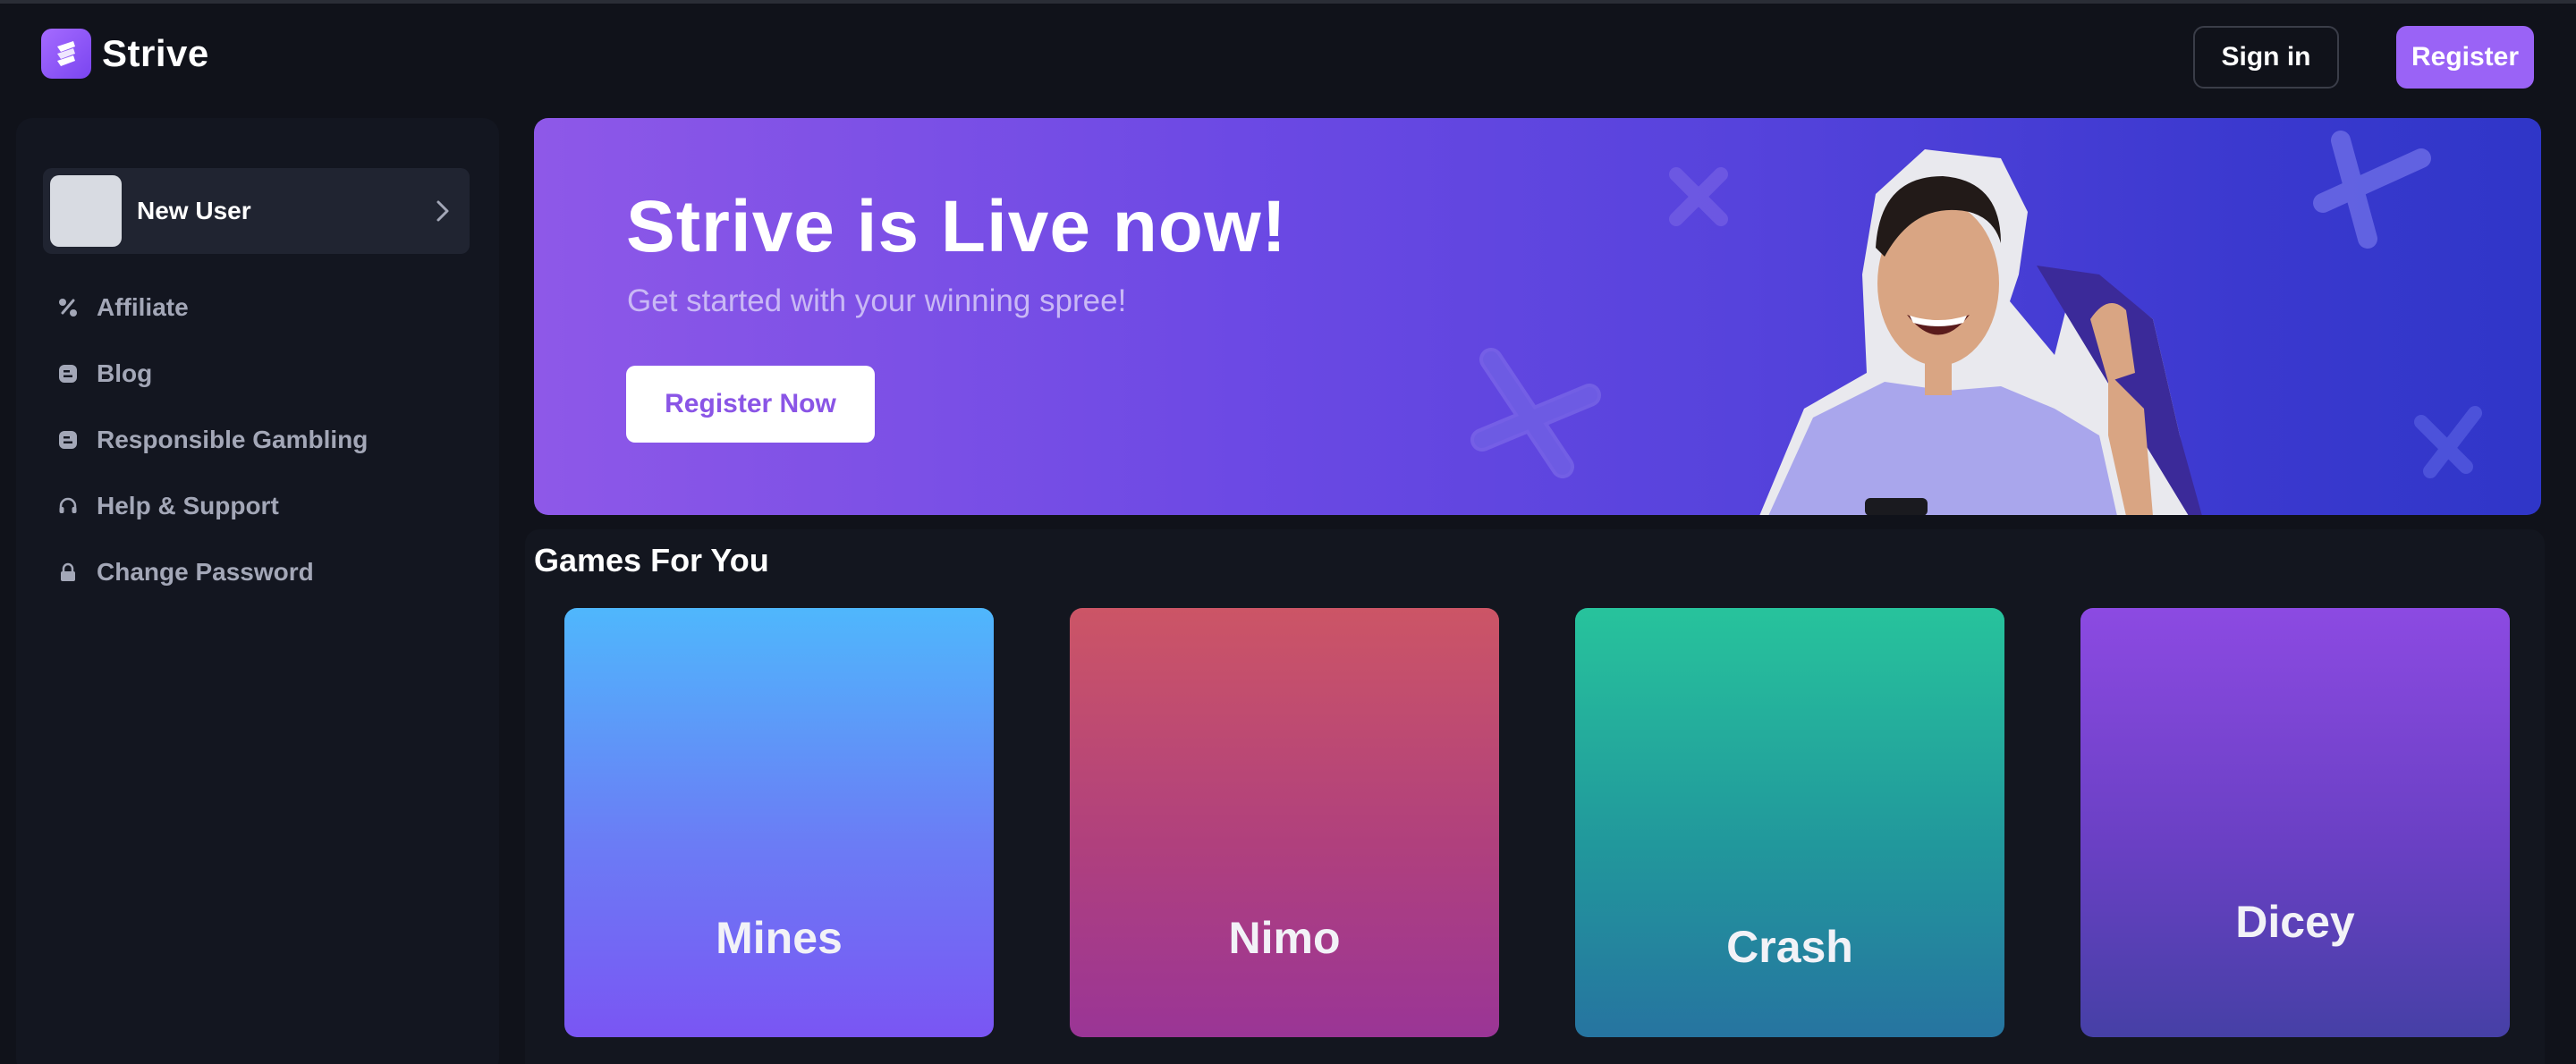 This screenshot has height=1064, width=2576. I want to click on game-card-title: Nimo, so click(1284, 938).